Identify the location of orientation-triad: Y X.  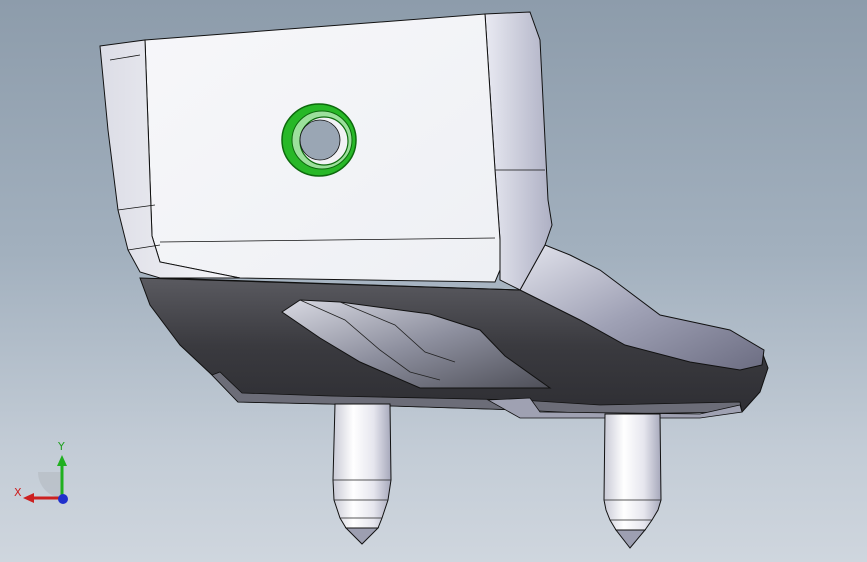
(41, 472).